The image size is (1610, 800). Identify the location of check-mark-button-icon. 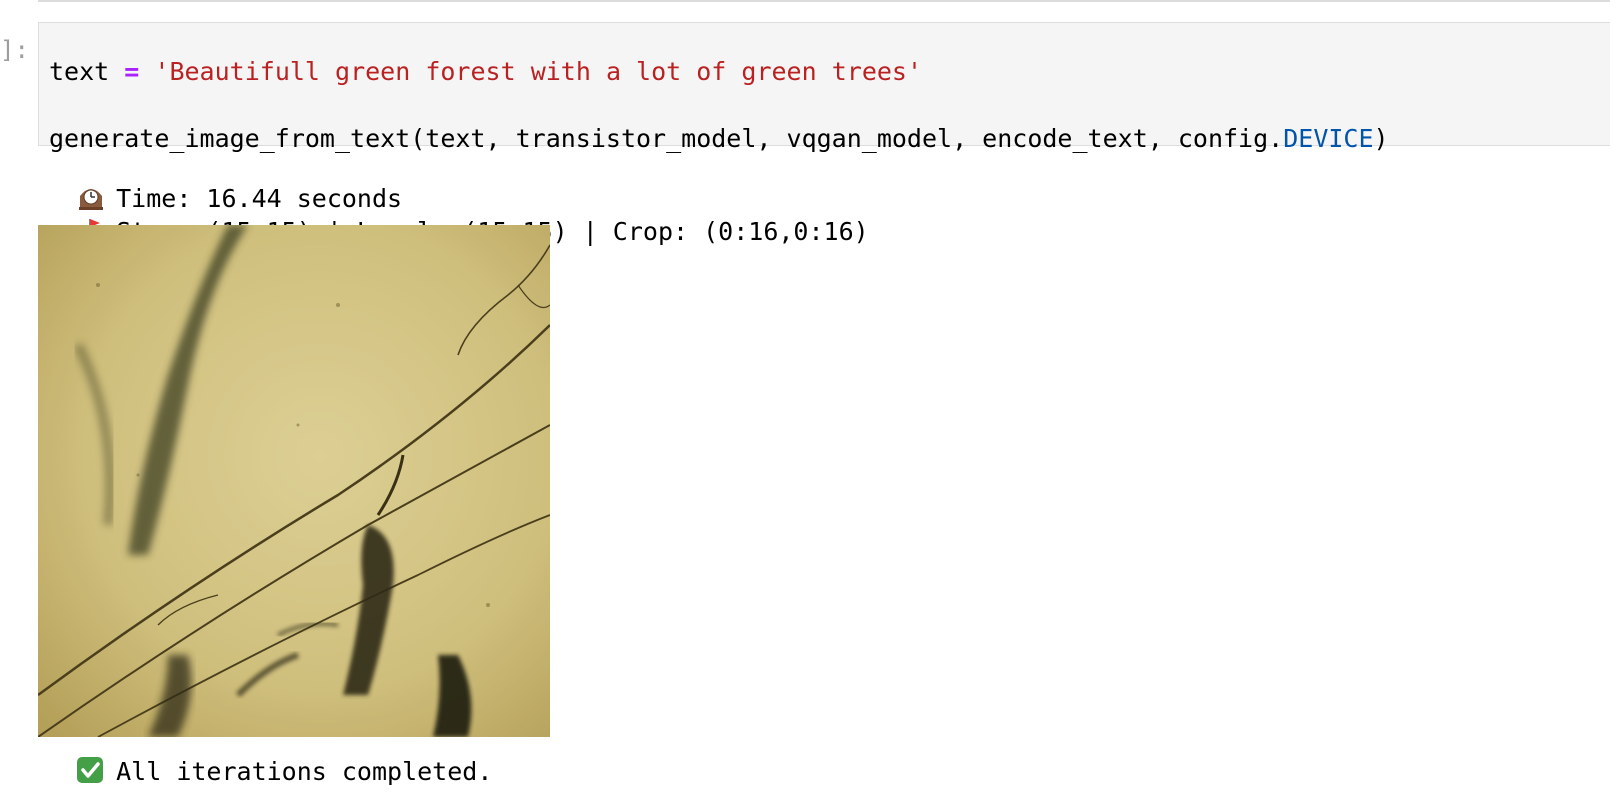
(90, 770).